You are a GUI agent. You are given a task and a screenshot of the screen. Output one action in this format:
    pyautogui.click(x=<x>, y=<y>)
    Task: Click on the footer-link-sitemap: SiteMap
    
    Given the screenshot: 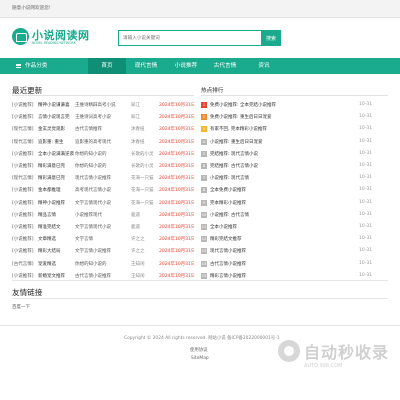 What is the action you would take?
    pyautogui.click(x=200, y=358)
    